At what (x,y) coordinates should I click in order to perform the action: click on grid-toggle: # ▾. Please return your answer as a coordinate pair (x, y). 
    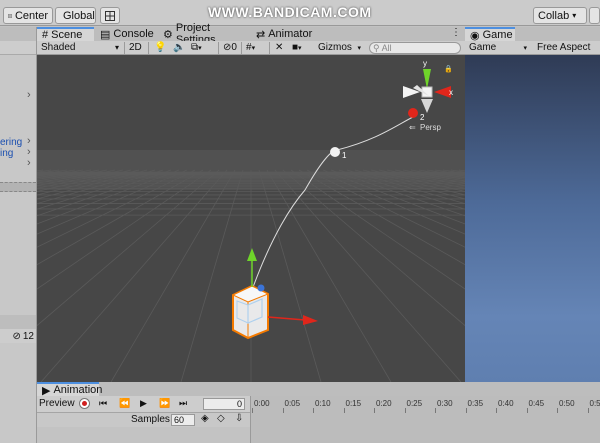
    Looking at the image, I should click on (250, 47).